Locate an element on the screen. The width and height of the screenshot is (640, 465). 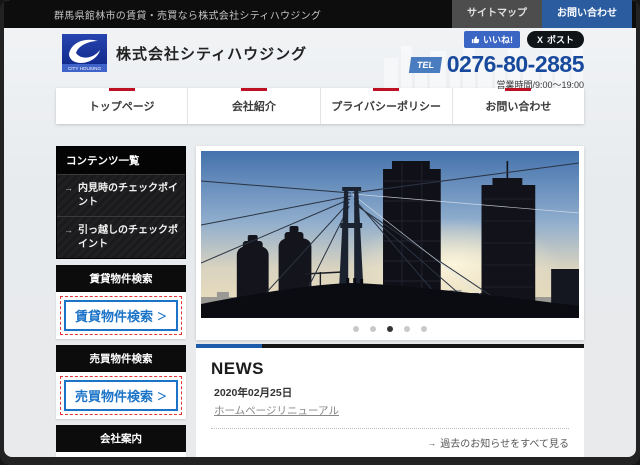
sale-search-section: 売買物件検索 売買物件検索 ＞ is located at coordinates (121, 382).